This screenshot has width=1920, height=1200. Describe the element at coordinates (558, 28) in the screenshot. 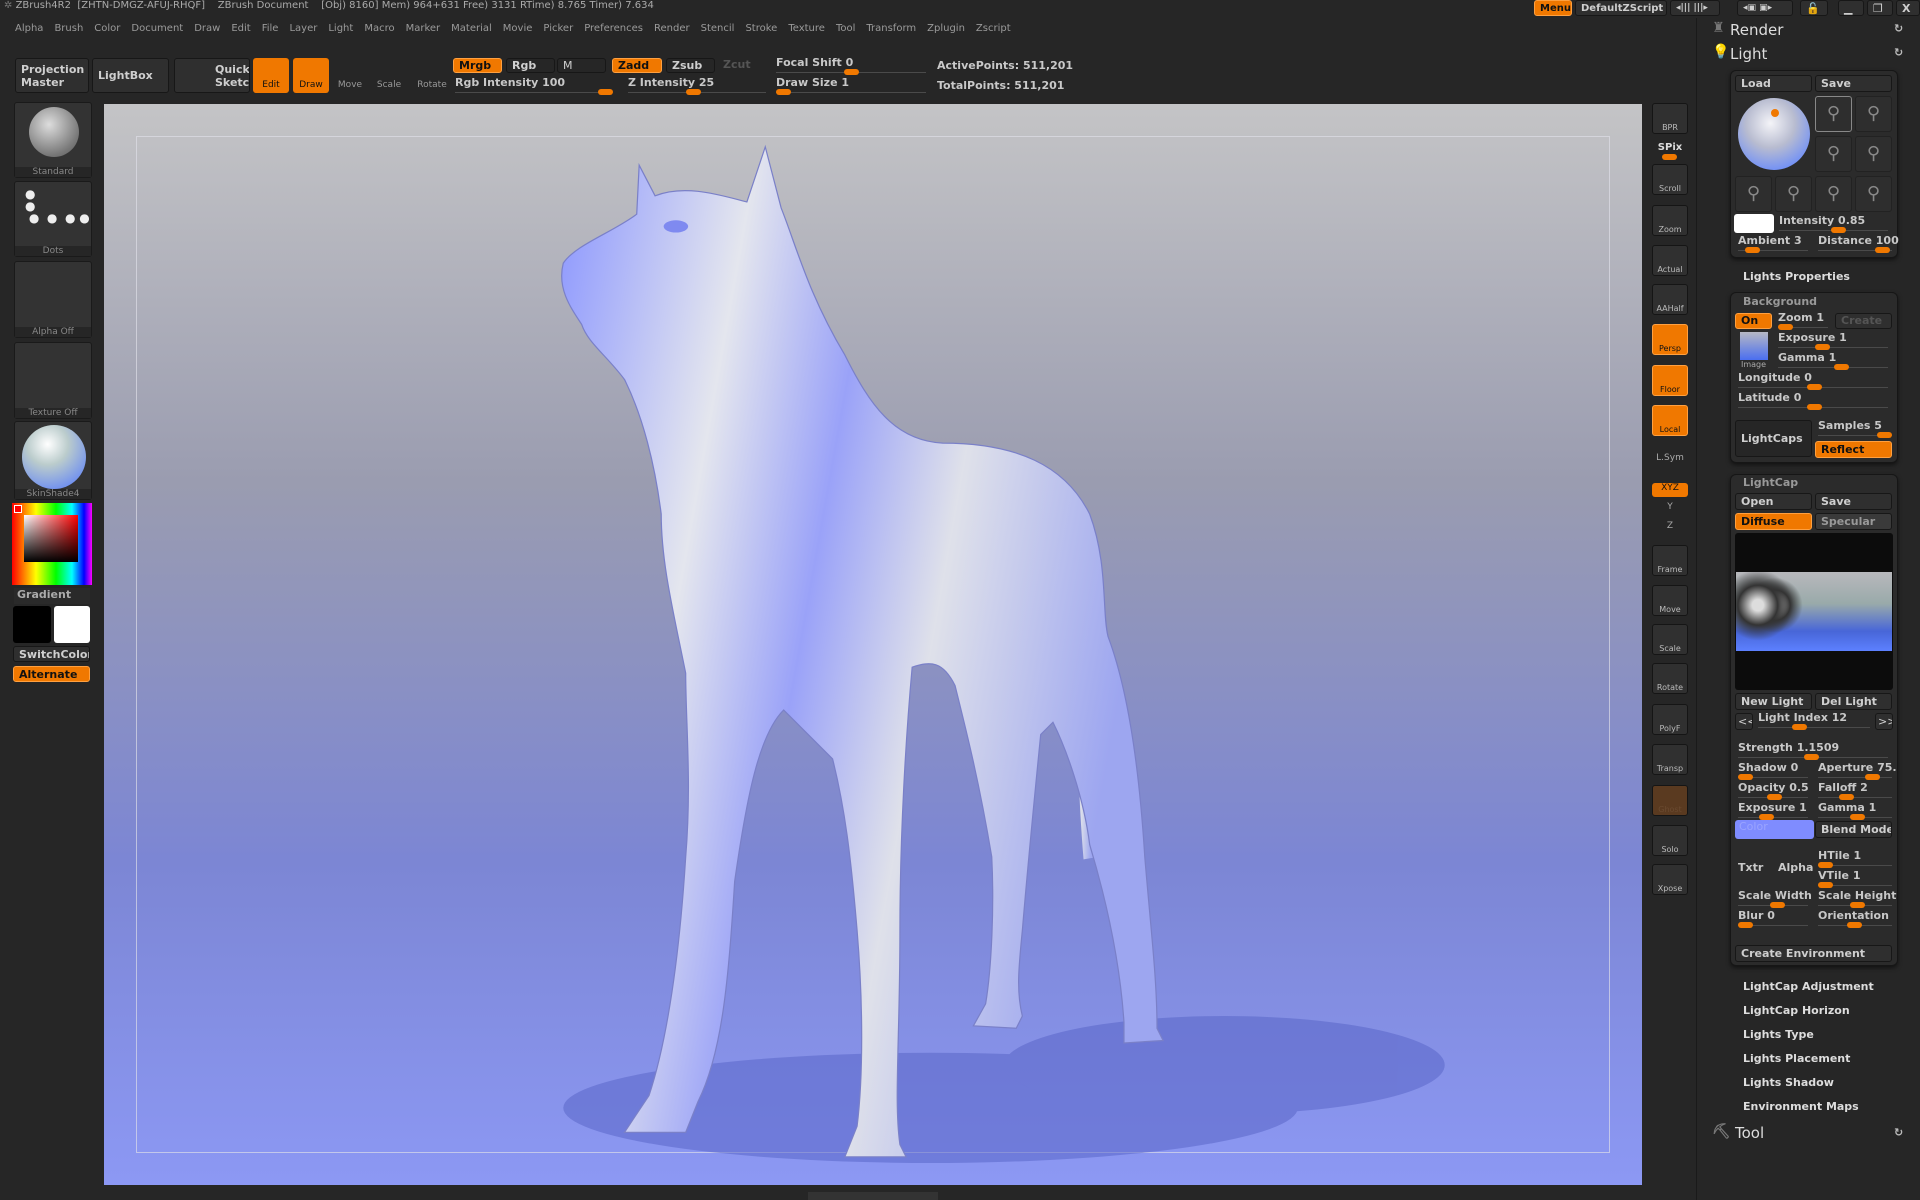

I see `menu-picker: Picker` at that location.